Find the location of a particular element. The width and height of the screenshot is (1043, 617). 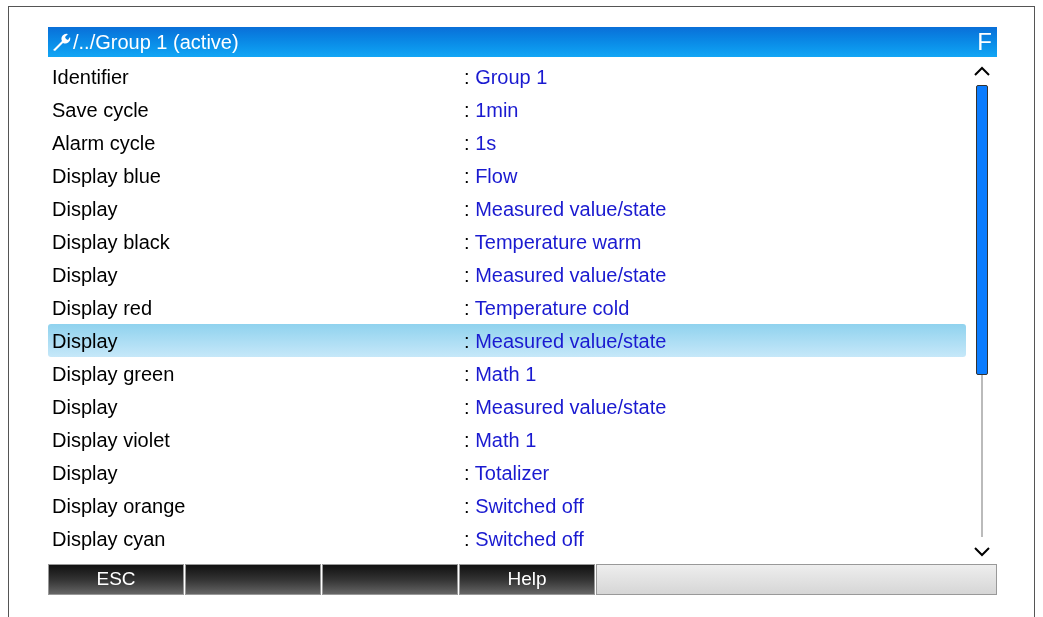

setting-label: Display orange is located at coordinates (119, 506).